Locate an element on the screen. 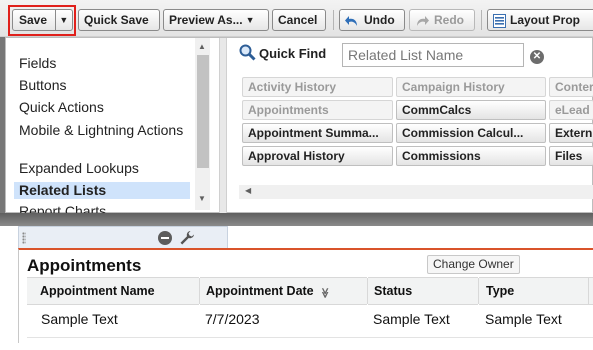 This screenshot has height=350, width=593. palette-tile-activity-history: Activity History is located at coordinates (317, 87).